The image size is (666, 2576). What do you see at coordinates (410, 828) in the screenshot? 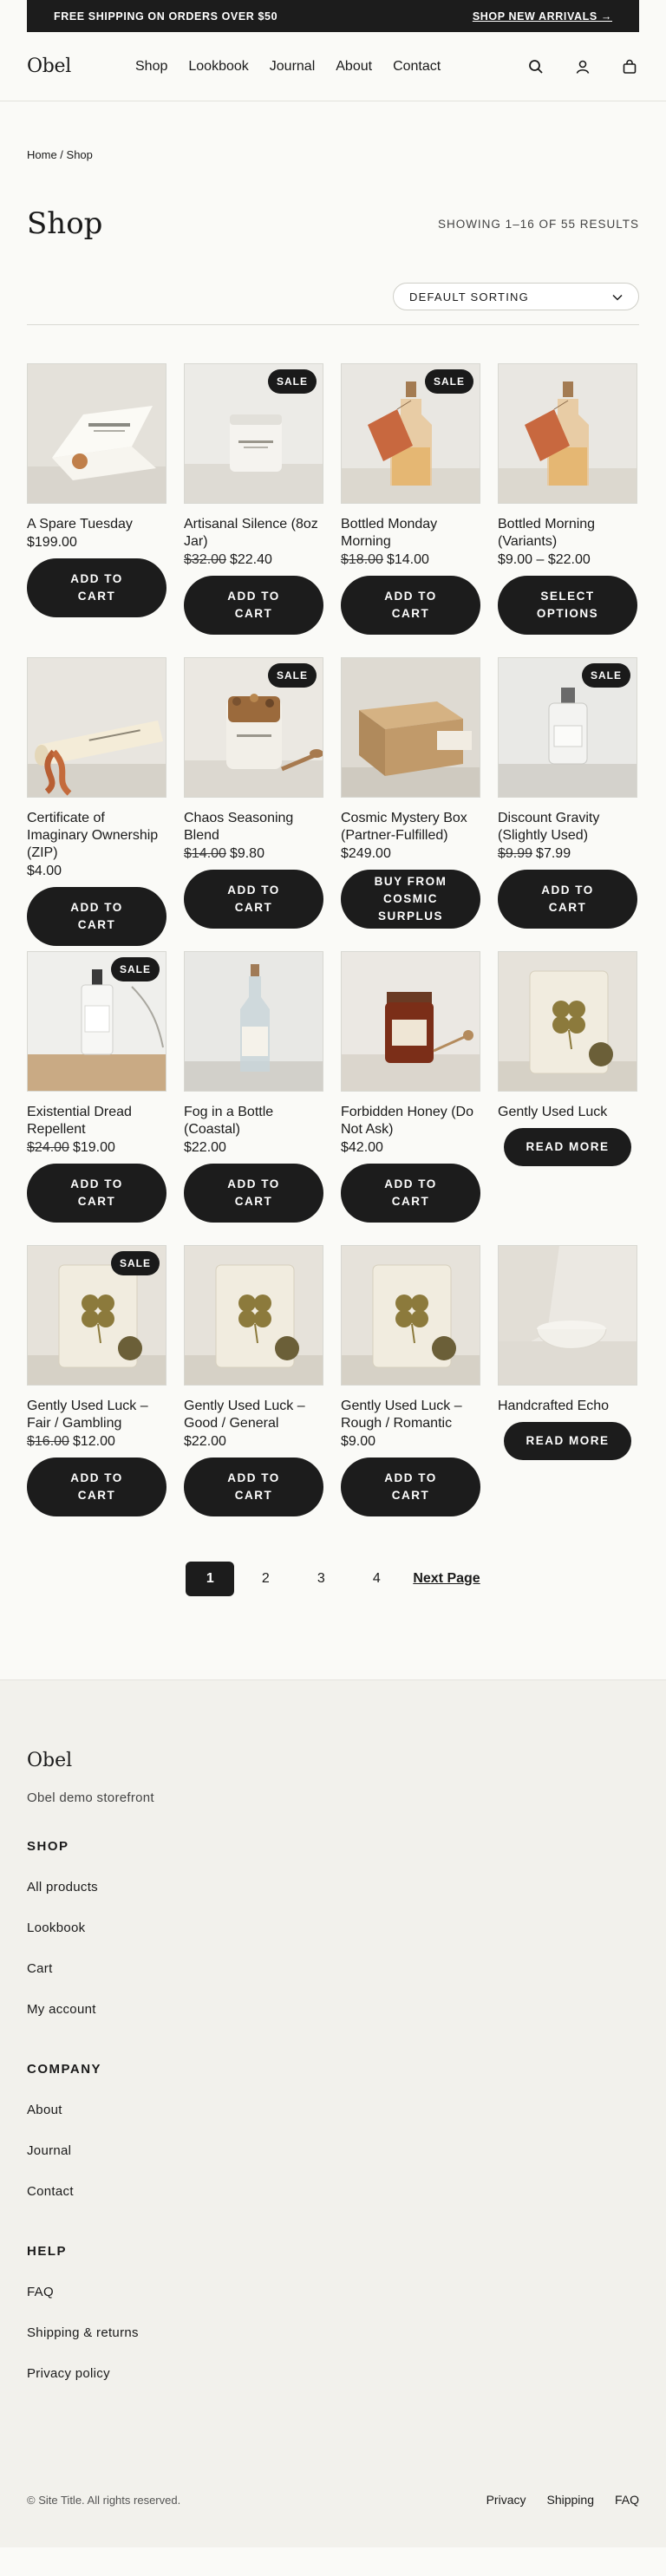
I see `product-name: Cosmic Mystery Box (Partner-Fulfilled)` at bounding box center [410, 828].